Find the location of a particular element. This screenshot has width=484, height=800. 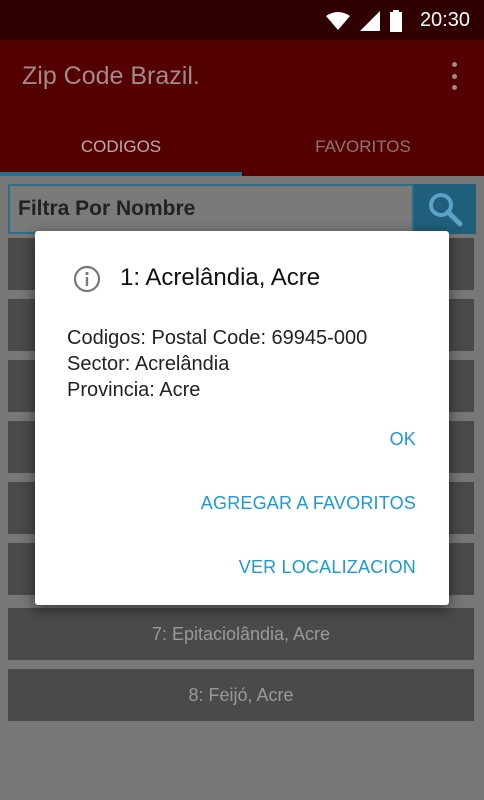

battery-icon is located at coordinates (396, 21).